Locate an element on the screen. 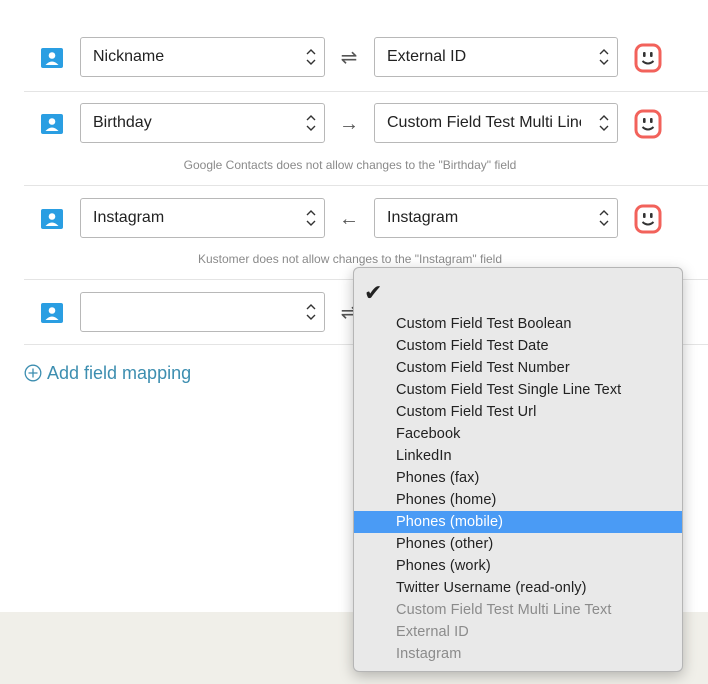 The height and width of the screenshot is (684, 708). source-field-select: Birthday is located at coordinates (202, 123).